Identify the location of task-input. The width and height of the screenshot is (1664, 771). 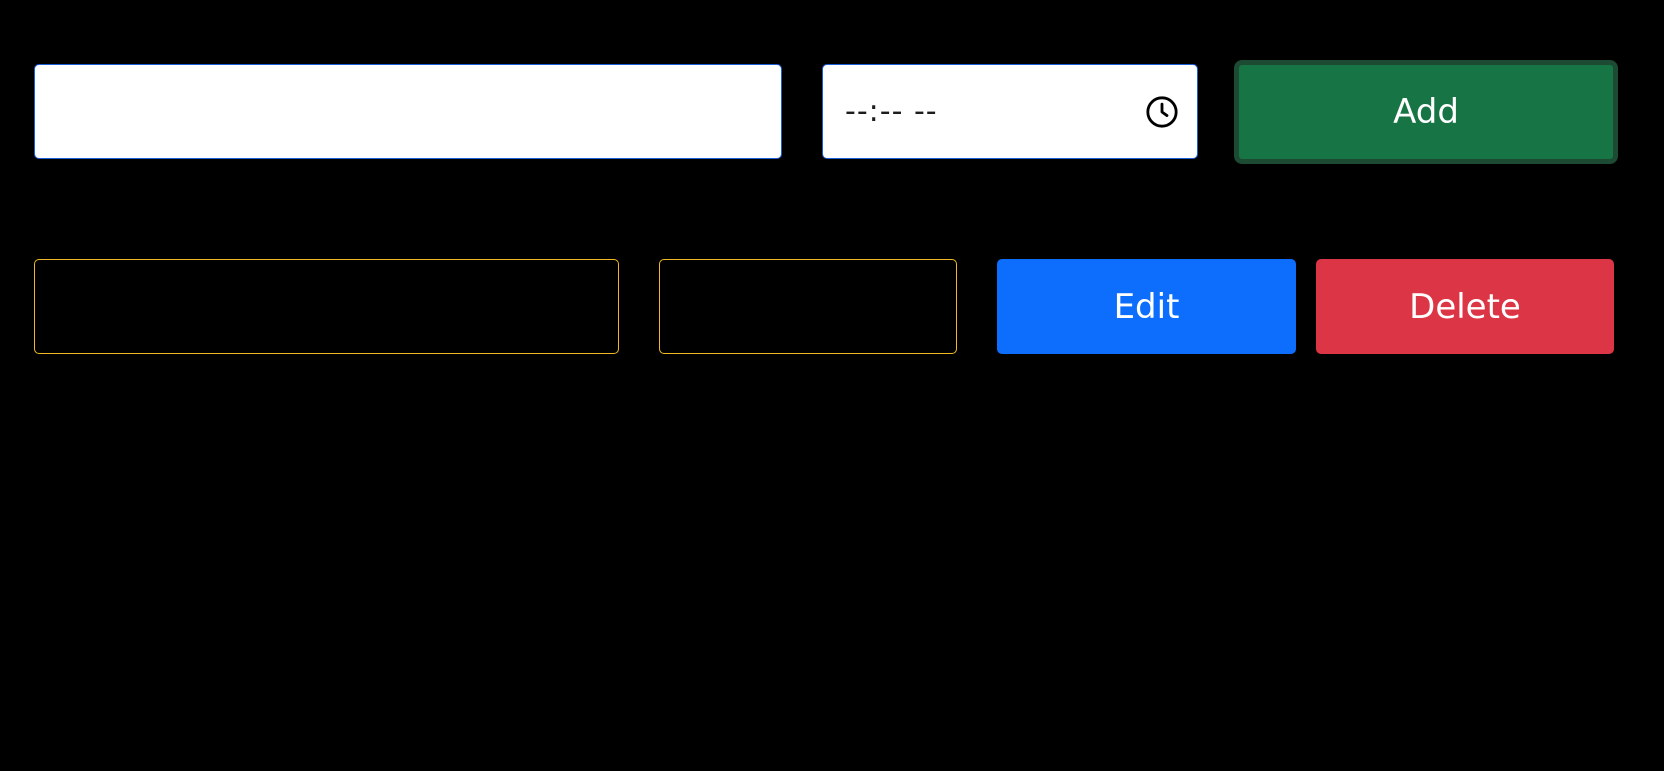
(408, 111).